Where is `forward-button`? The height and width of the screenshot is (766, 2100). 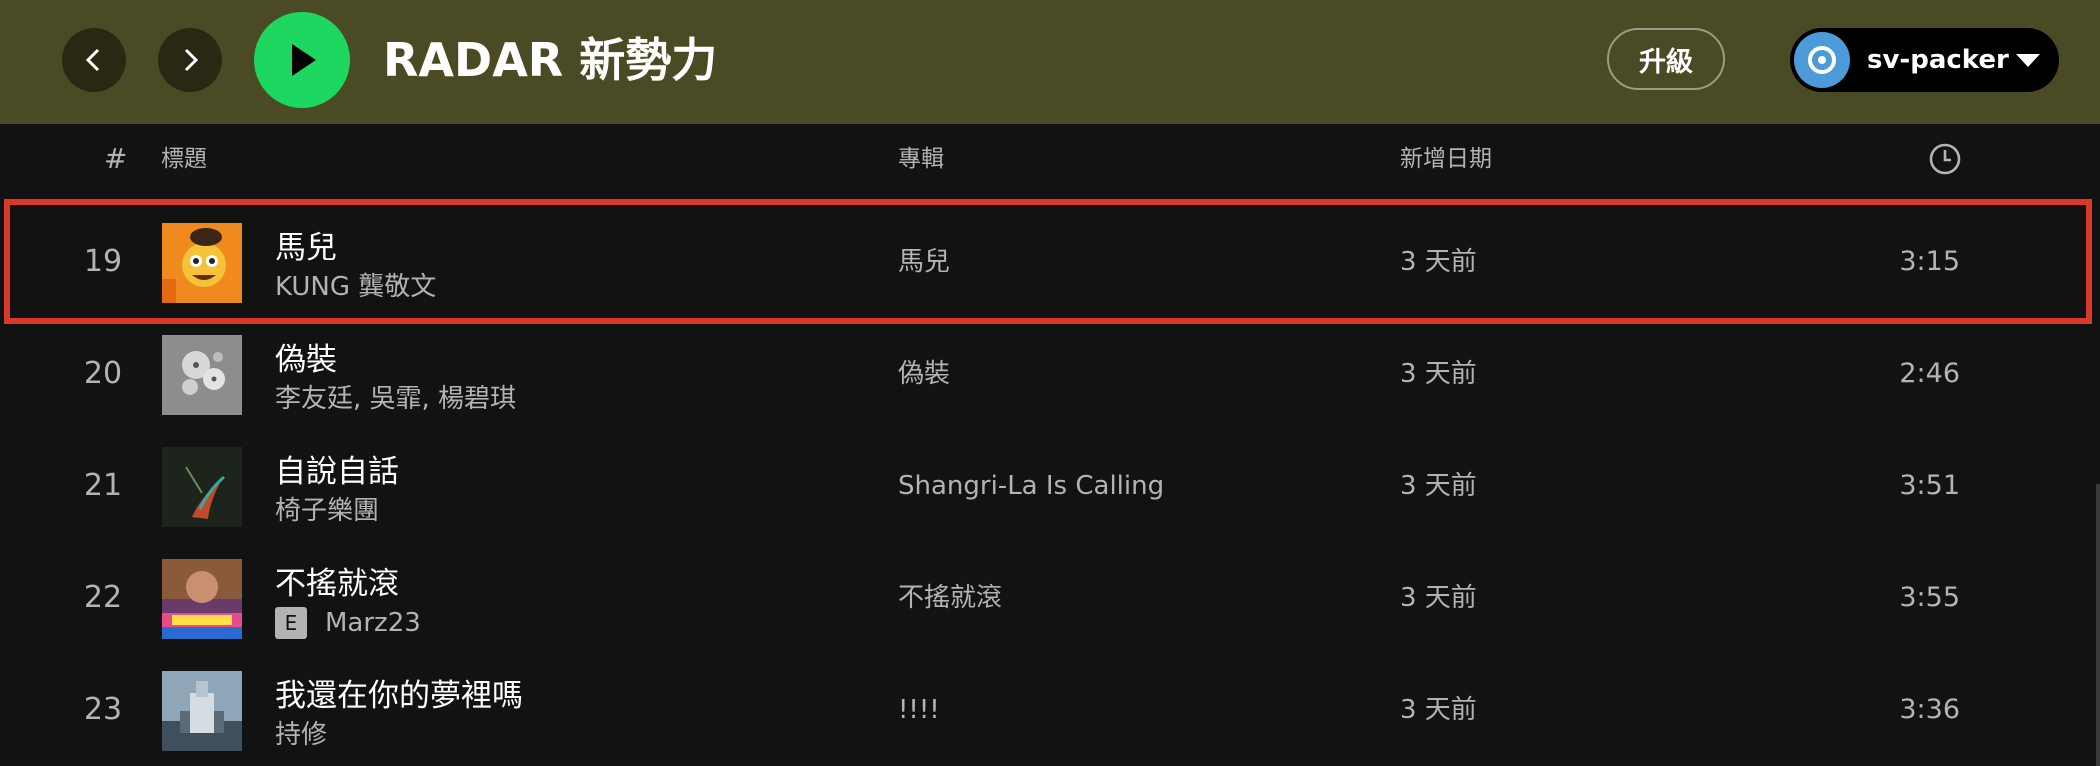
forward-button is located at coordinates (190, 60).